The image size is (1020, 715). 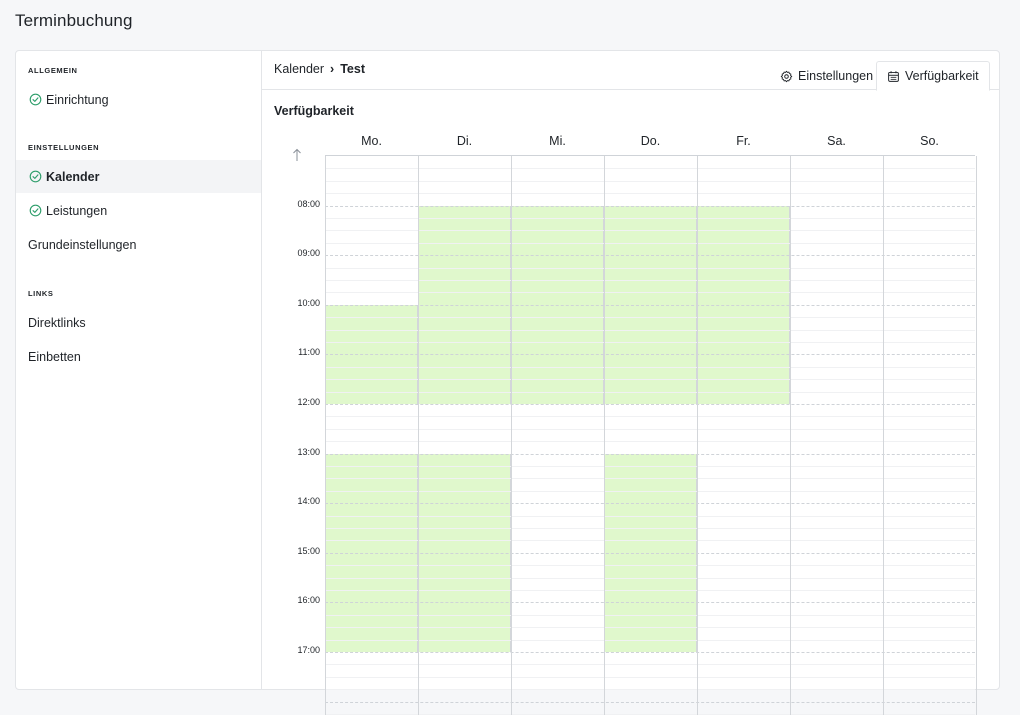 I want to click on time-label: 11:00, so click(x=309, y=352).